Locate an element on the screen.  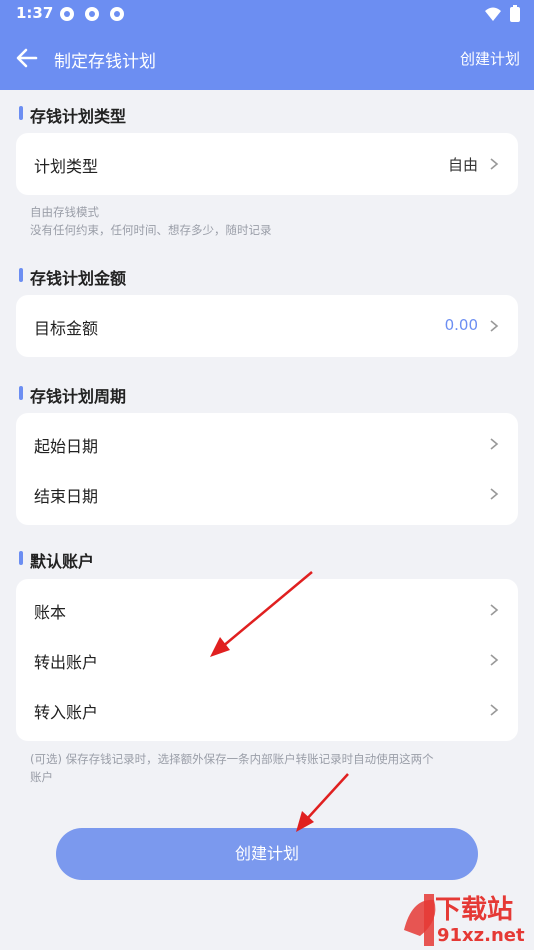
plan-type-label: 计划类型 is located at coordinates (66, 166).